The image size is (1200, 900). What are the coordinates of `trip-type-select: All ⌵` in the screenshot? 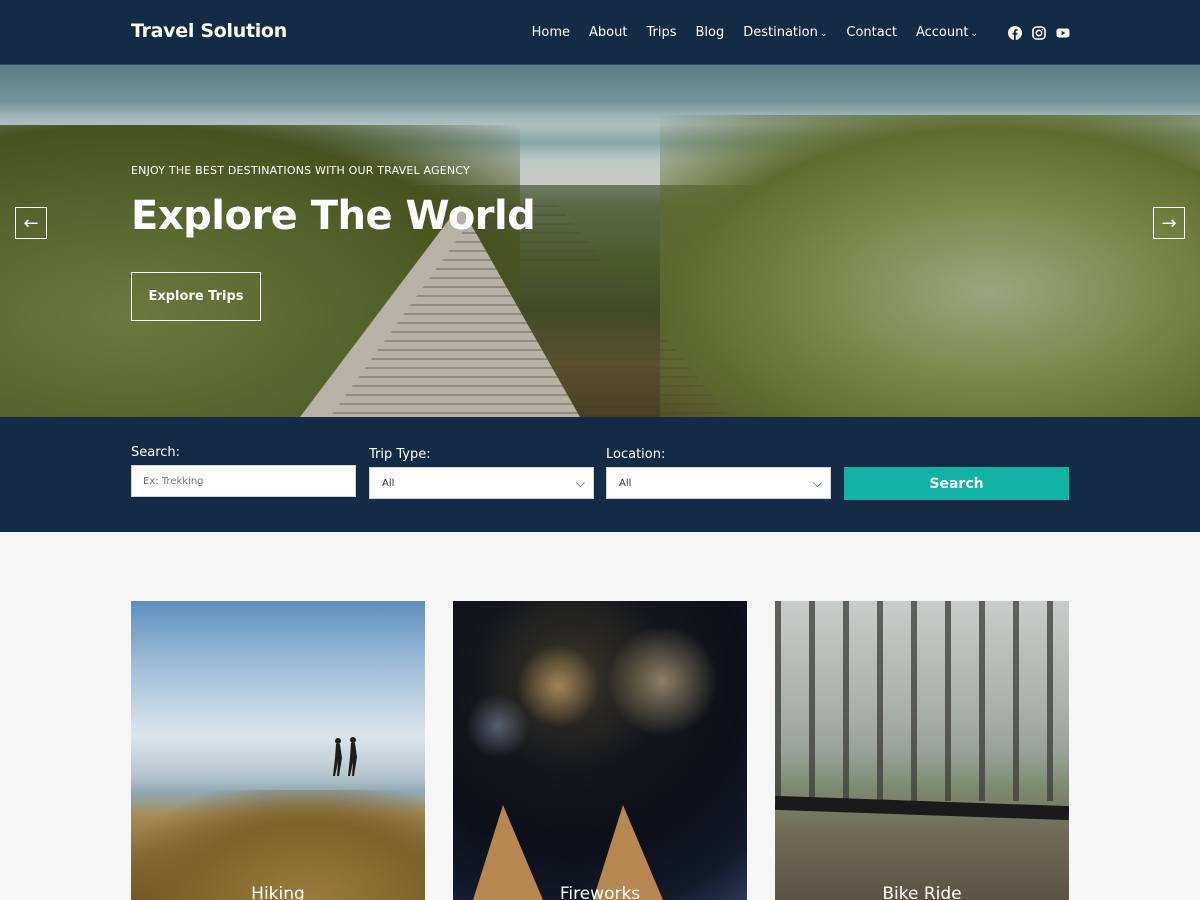 It's located at (481, 483).